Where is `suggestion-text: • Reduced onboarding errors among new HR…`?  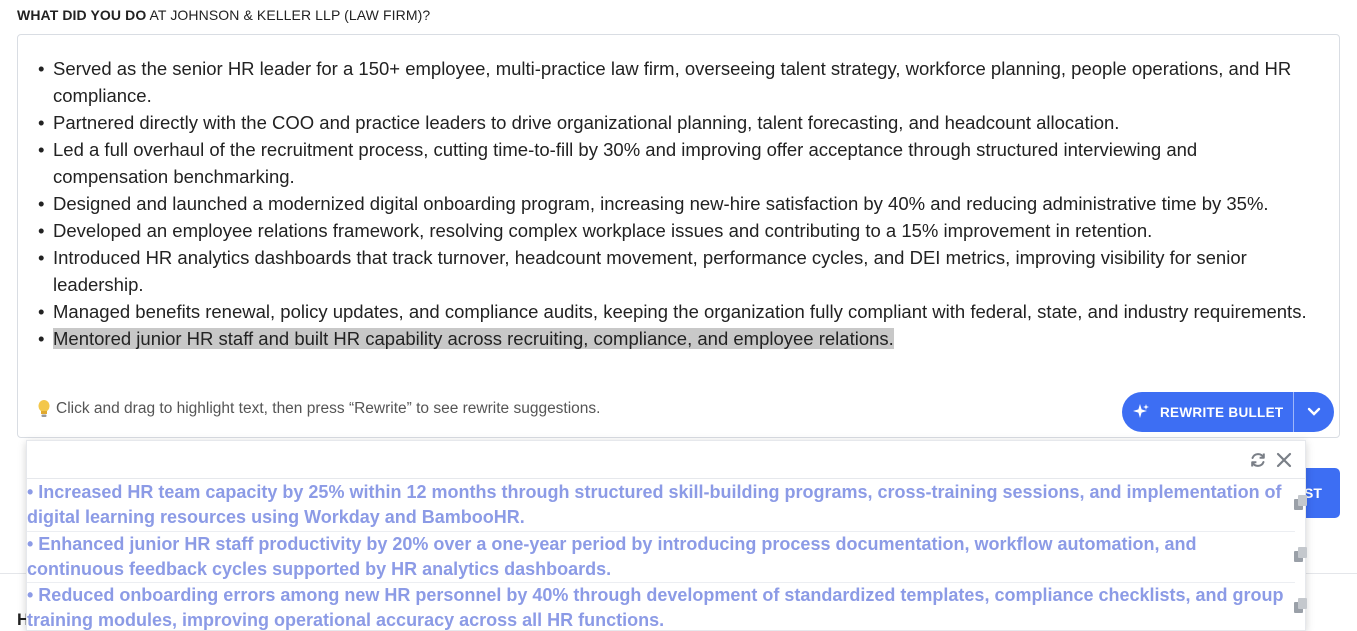 suggestion-text: • Reduced onboarding errors among new HR… is located at coordinates (655, 607).